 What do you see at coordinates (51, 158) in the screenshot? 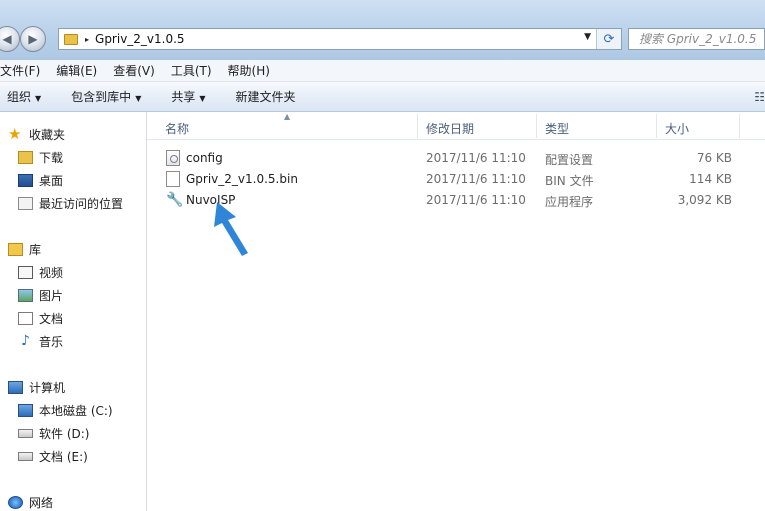
I see `nav-item-label: 下载` at bounding box center [51, 158].